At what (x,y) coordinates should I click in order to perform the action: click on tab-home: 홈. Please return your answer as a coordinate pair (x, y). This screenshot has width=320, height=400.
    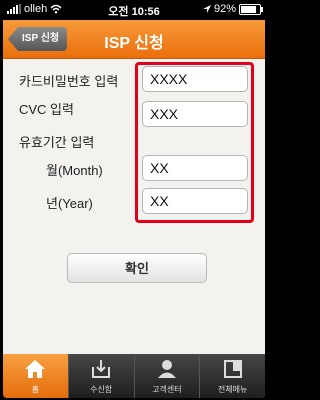
    Looking at the image, I should click on (35, 376).